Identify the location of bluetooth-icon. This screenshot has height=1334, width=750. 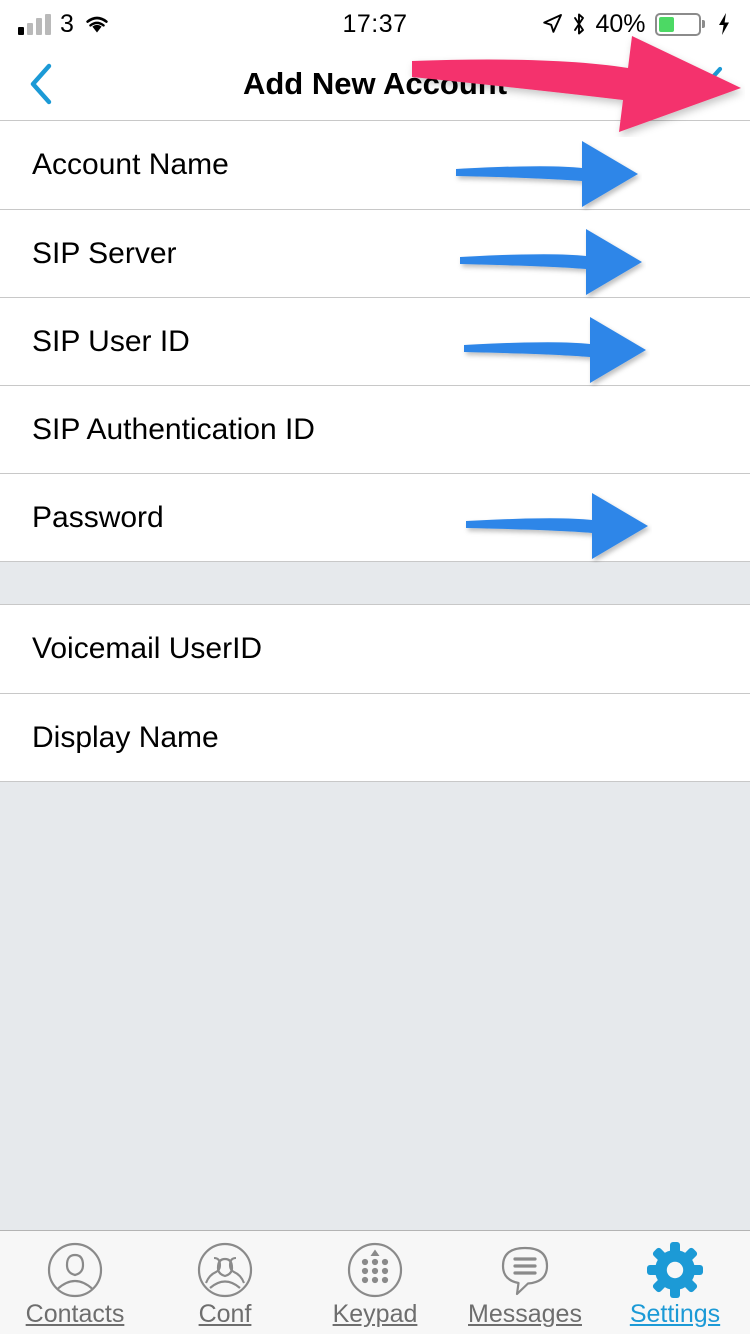
(579, 24).